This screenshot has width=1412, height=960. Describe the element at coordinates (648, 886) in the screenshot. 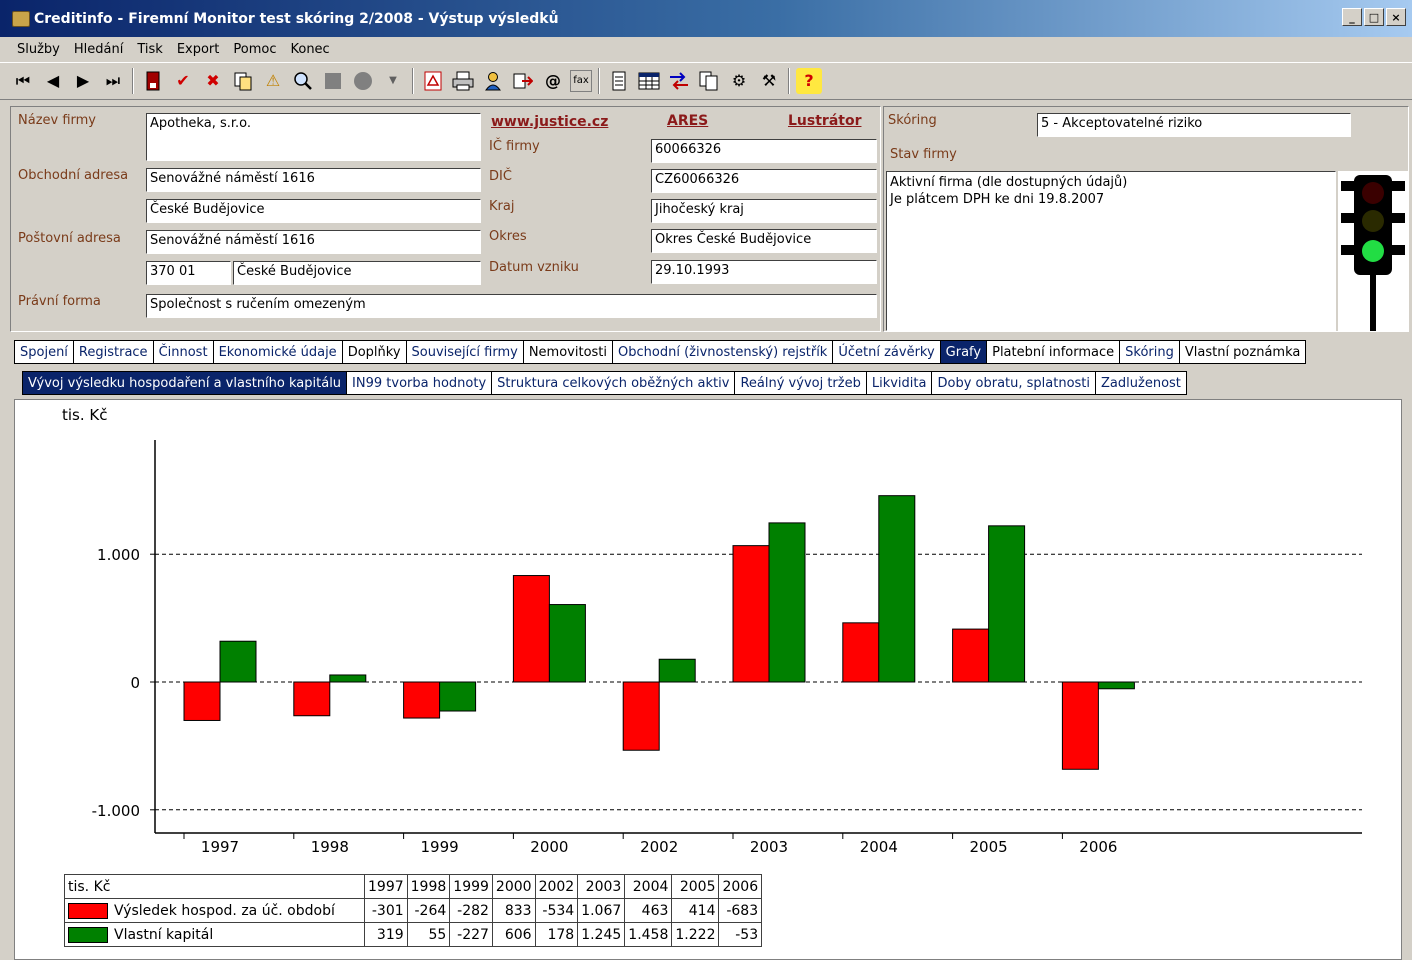

I see `table-header-cell: 2004` at that location.